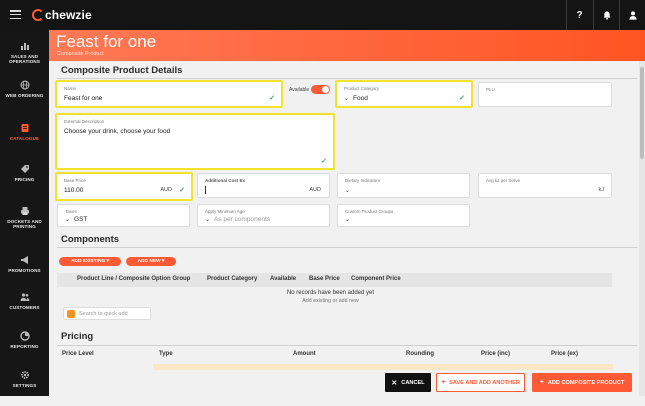 The width and height of the screenshot is (645, 406). What do you see at coordinates (24, 85) in the screenshot?
I see `globe-icon` at bounding box center [24, 85].